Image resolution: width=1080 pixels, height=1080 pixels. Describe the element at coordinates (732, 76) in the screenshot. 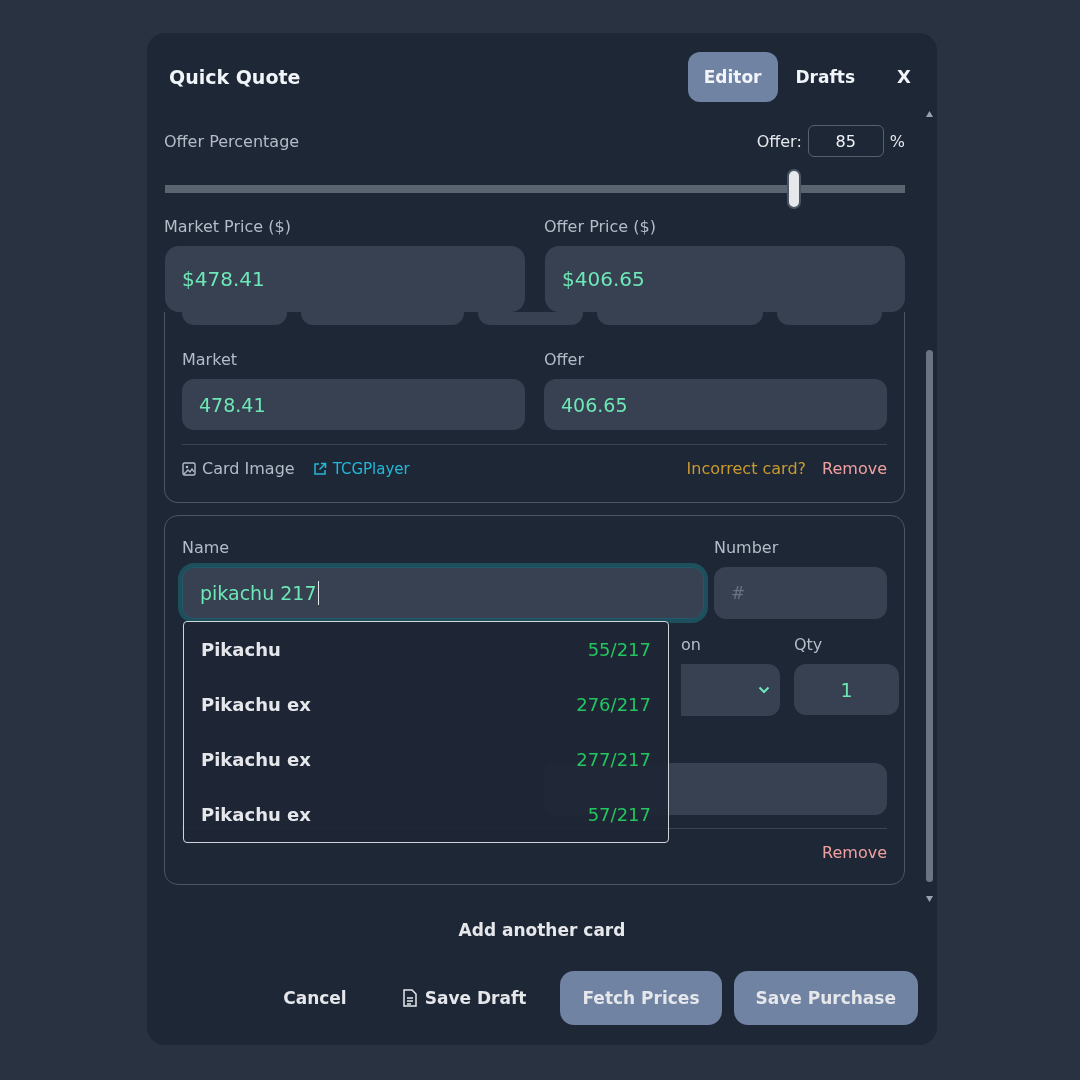

I see `tab: Editor` at that location.